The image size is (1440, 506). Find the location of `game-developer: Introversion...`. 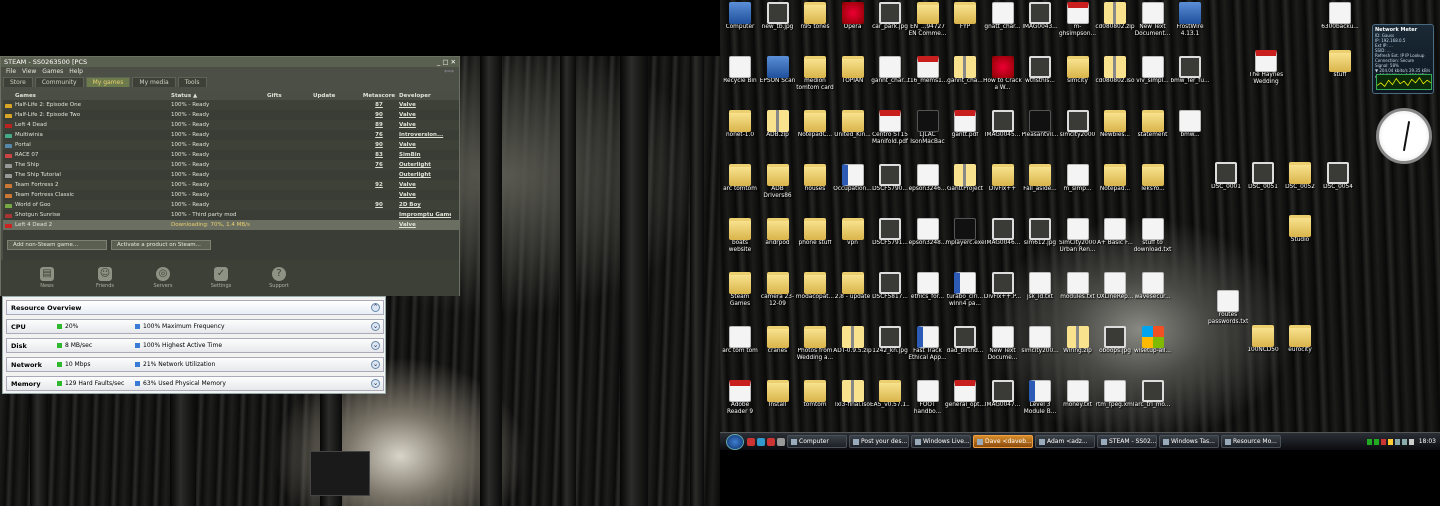

game-developer: Introversion... is located at coordinates (425, 135).